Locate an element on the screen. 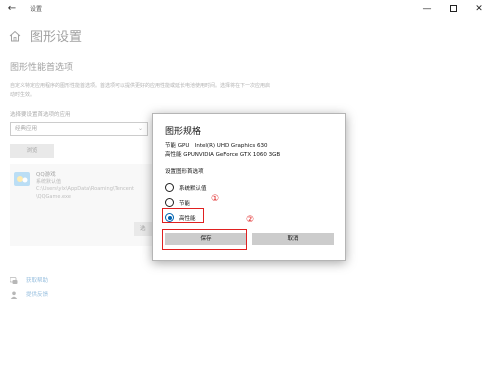  maximize-icon is located at coordinates (453, 8).